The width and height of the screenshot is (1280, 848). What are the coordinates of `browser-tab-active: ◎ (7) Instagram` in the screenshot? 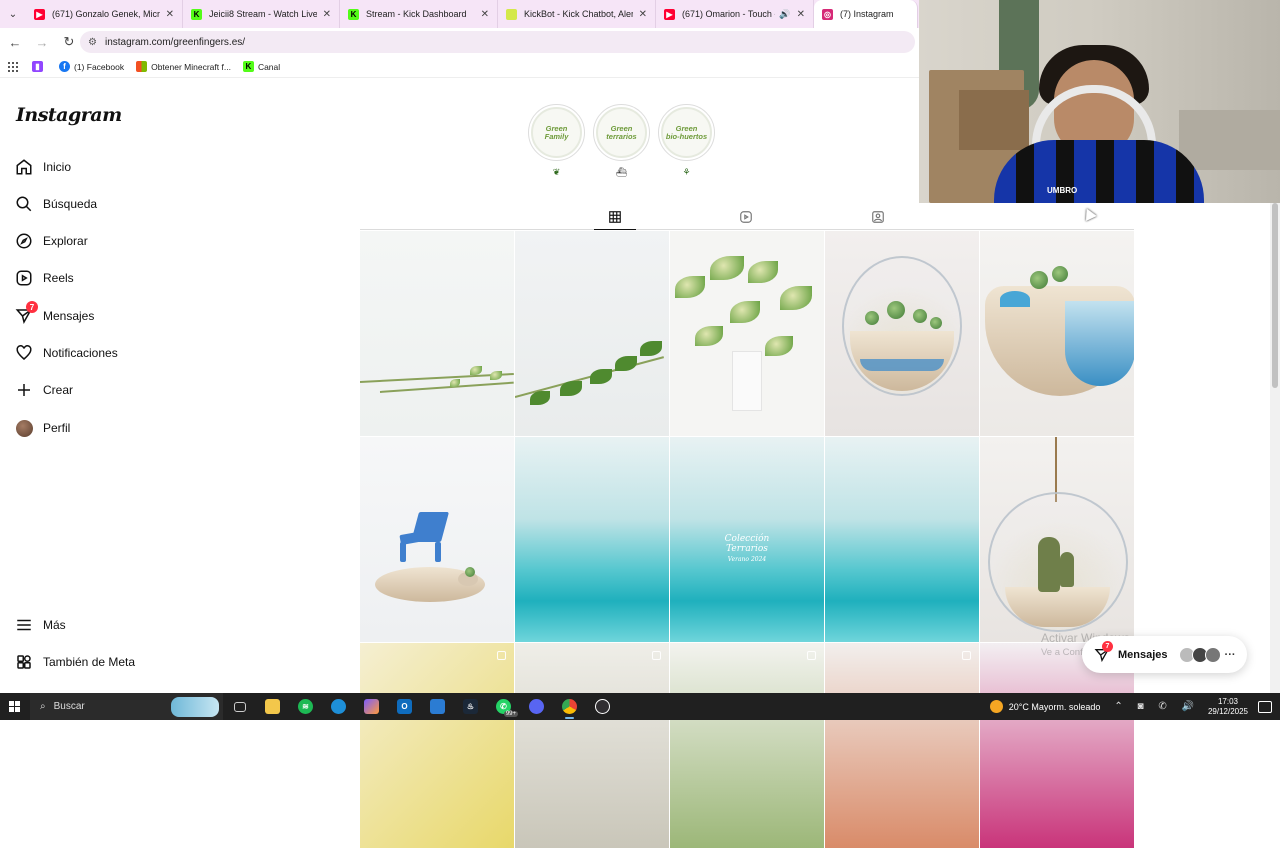 It's located at (866, 14).